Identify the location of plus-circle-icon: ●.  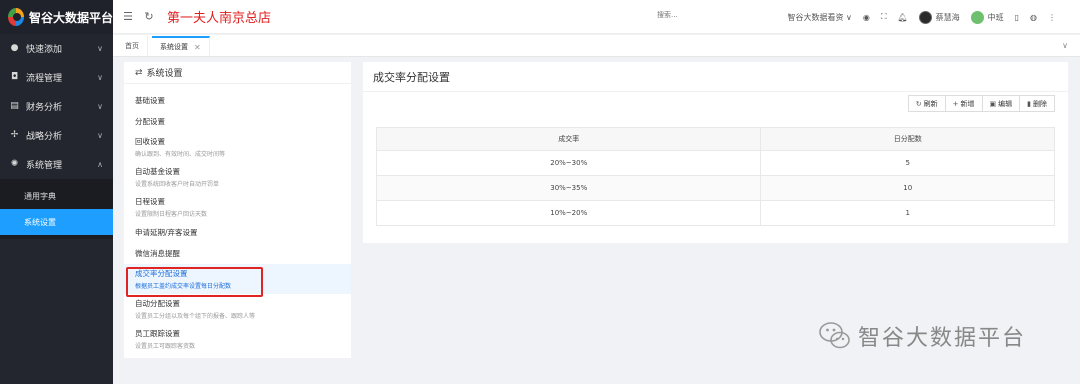
(14, 48).